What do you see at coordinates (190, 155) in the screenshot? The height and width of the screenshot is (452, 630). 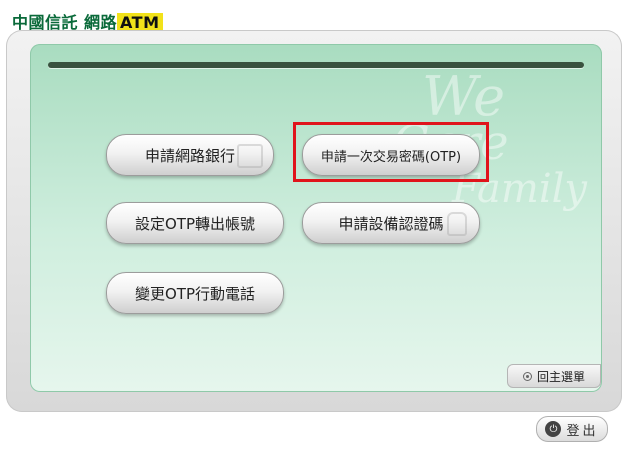 I see `apply-online-banking-button: 申請網路銀行` at bounding box center [190, 155].